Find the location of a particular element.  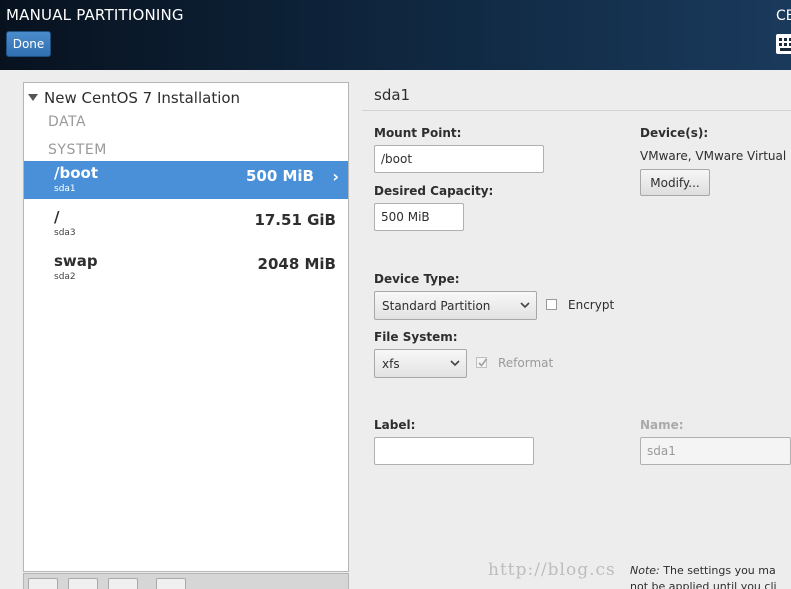

mount-point-toolbar is located at coordinates (186, 581).